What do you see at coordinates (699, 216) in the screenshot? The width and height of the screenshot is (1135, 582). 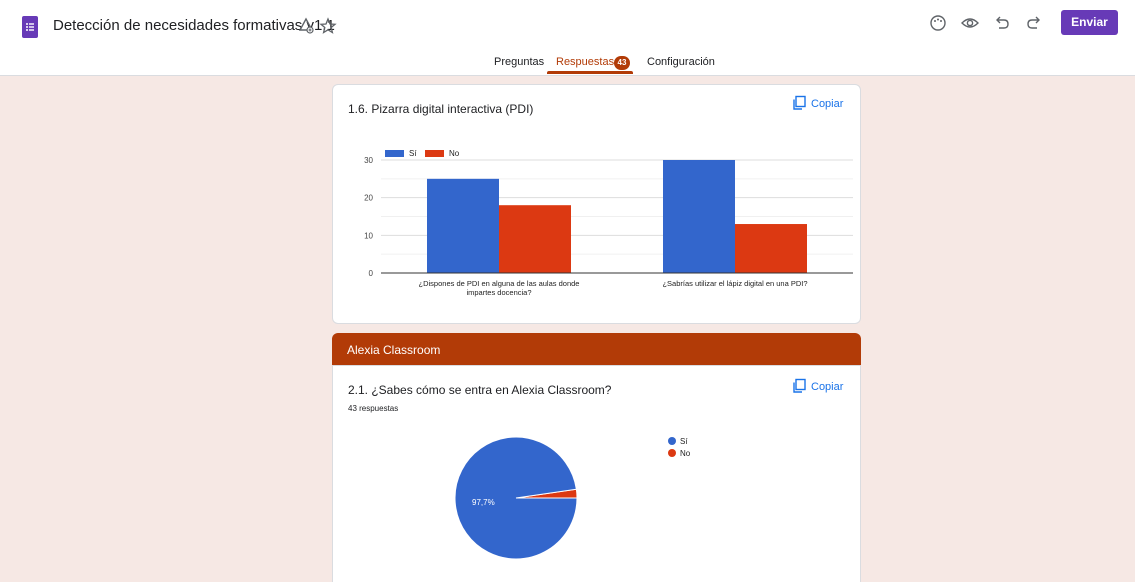 I see `bar-Sí-2` at bounding box center [699, 216].